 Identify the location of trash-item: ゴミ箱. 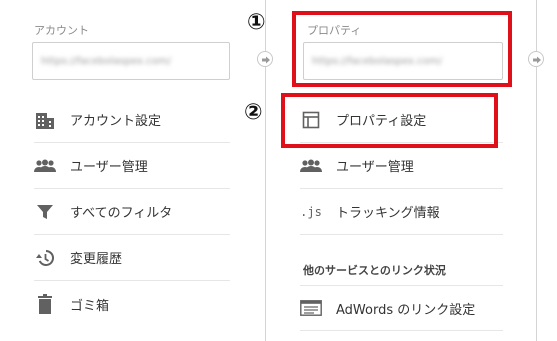
(132, 304).